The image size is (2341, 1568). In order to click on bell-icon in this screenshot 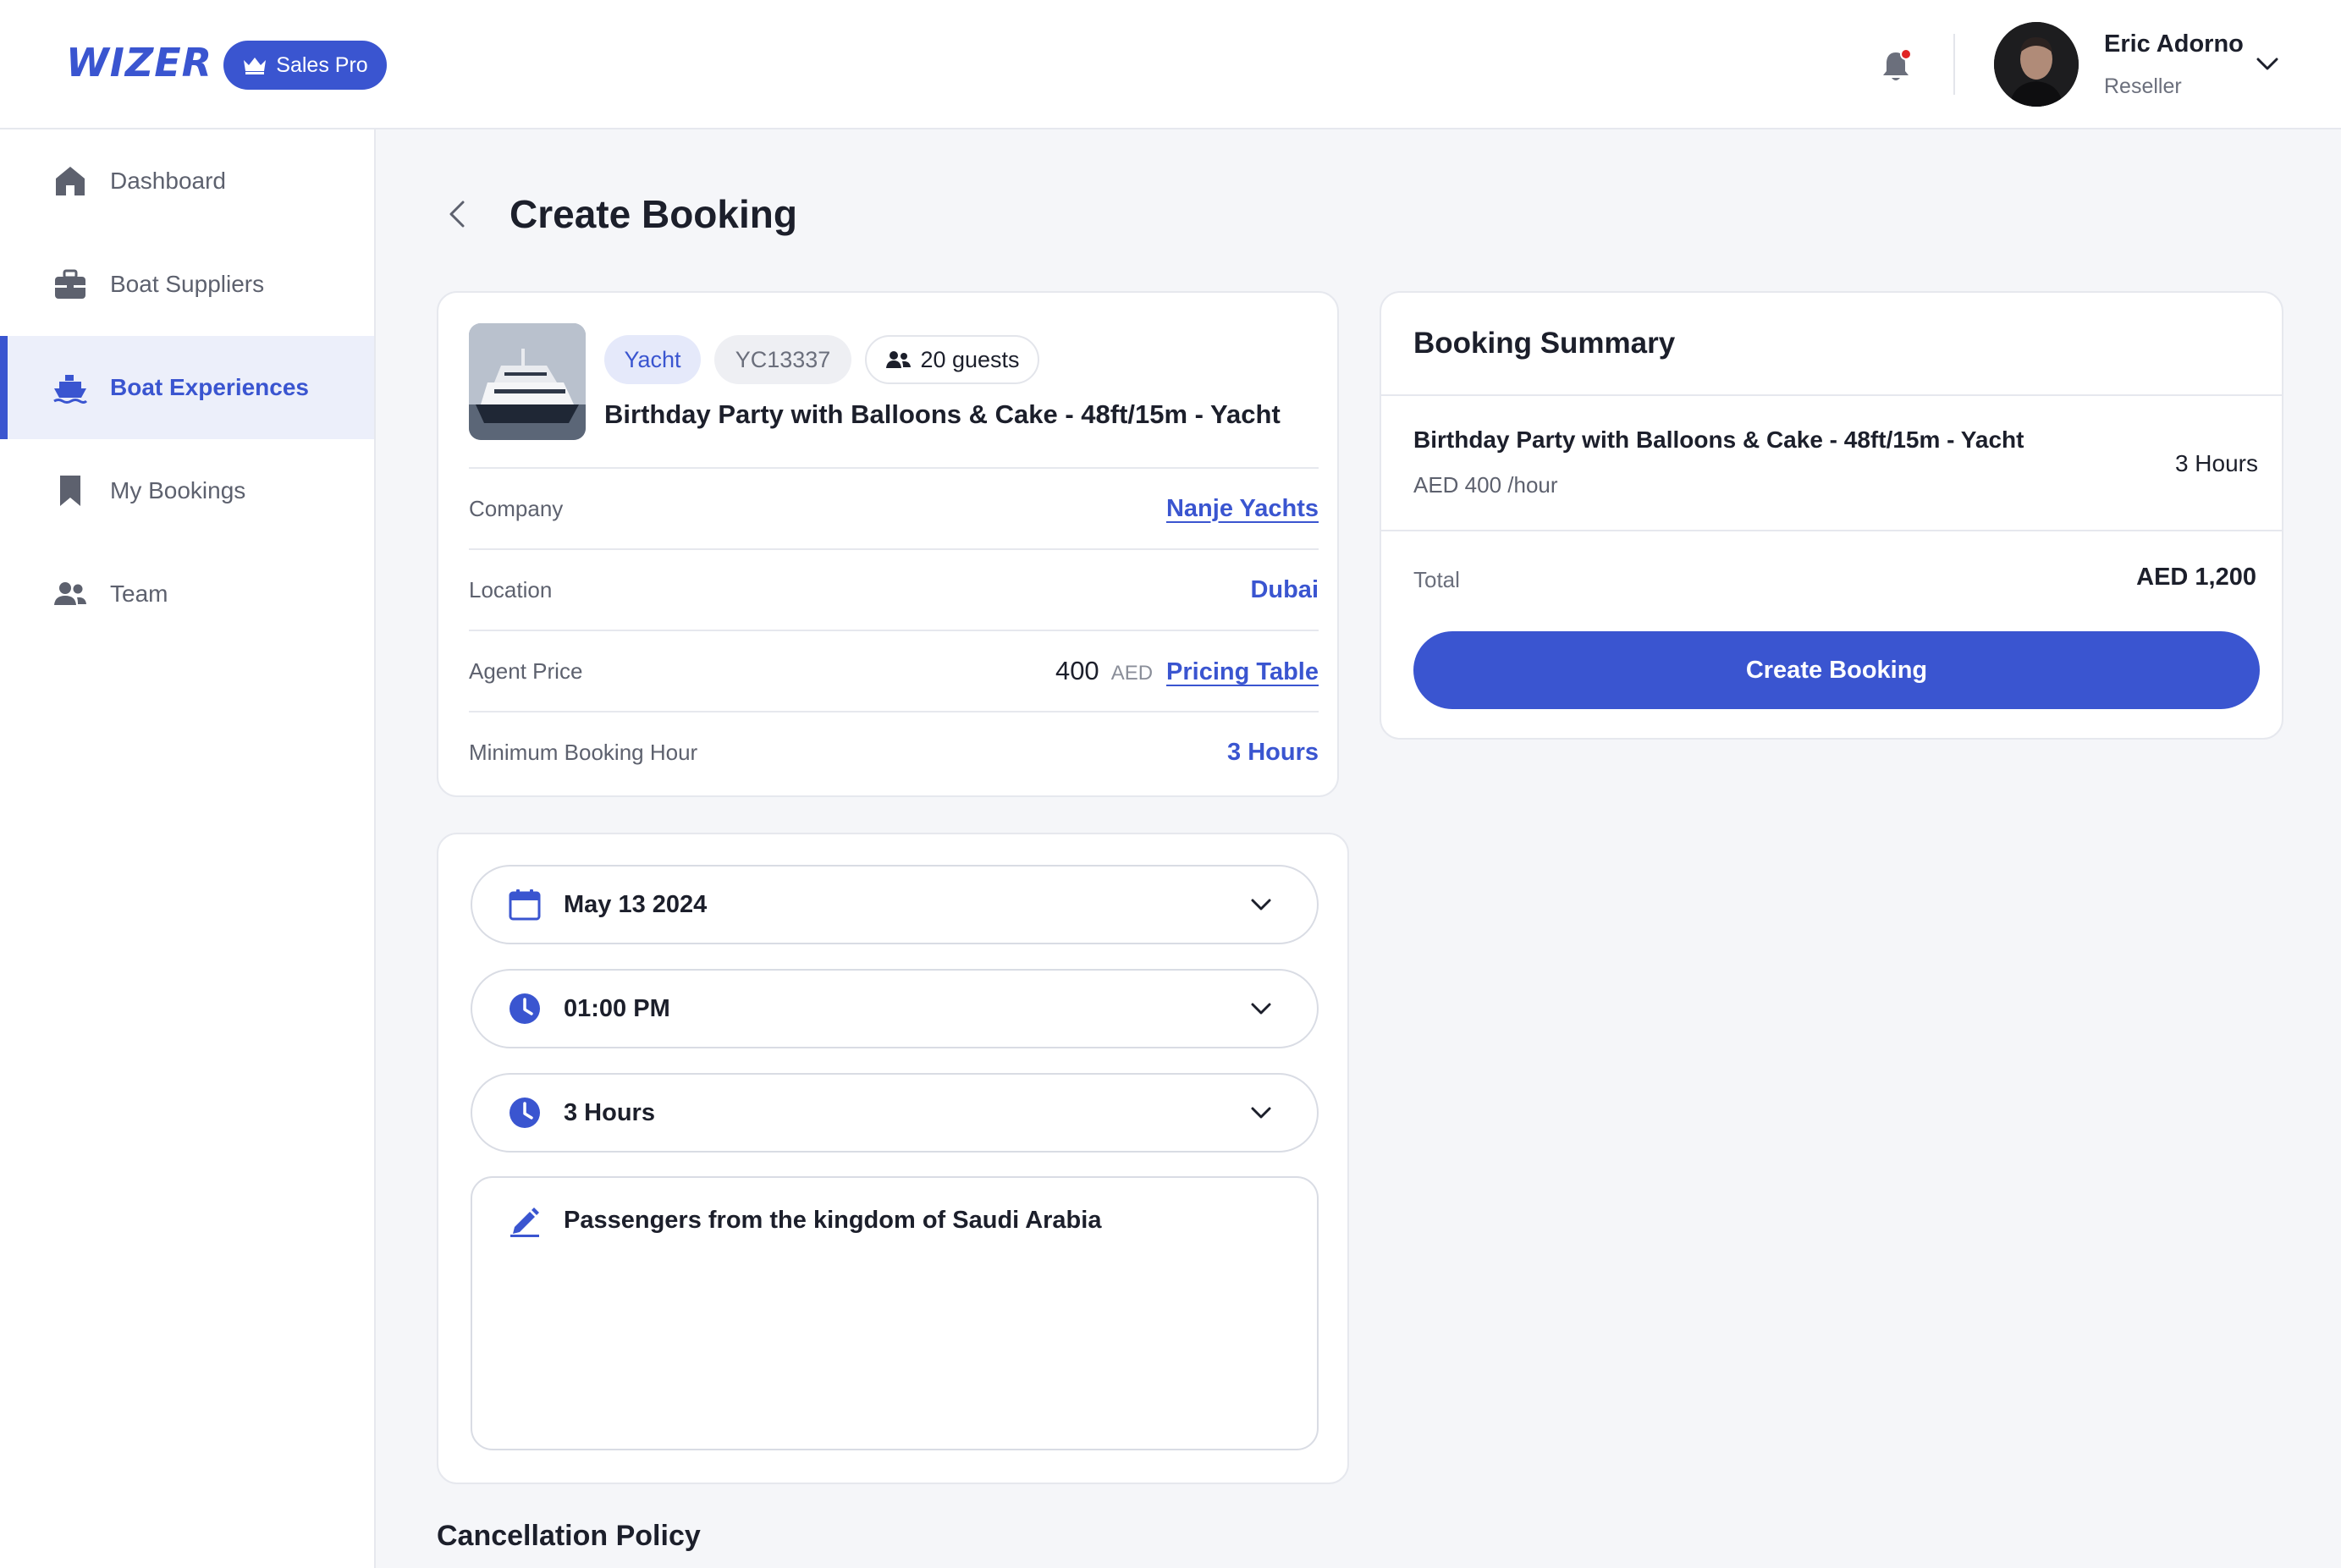, I will do `click(1898, 64)`.